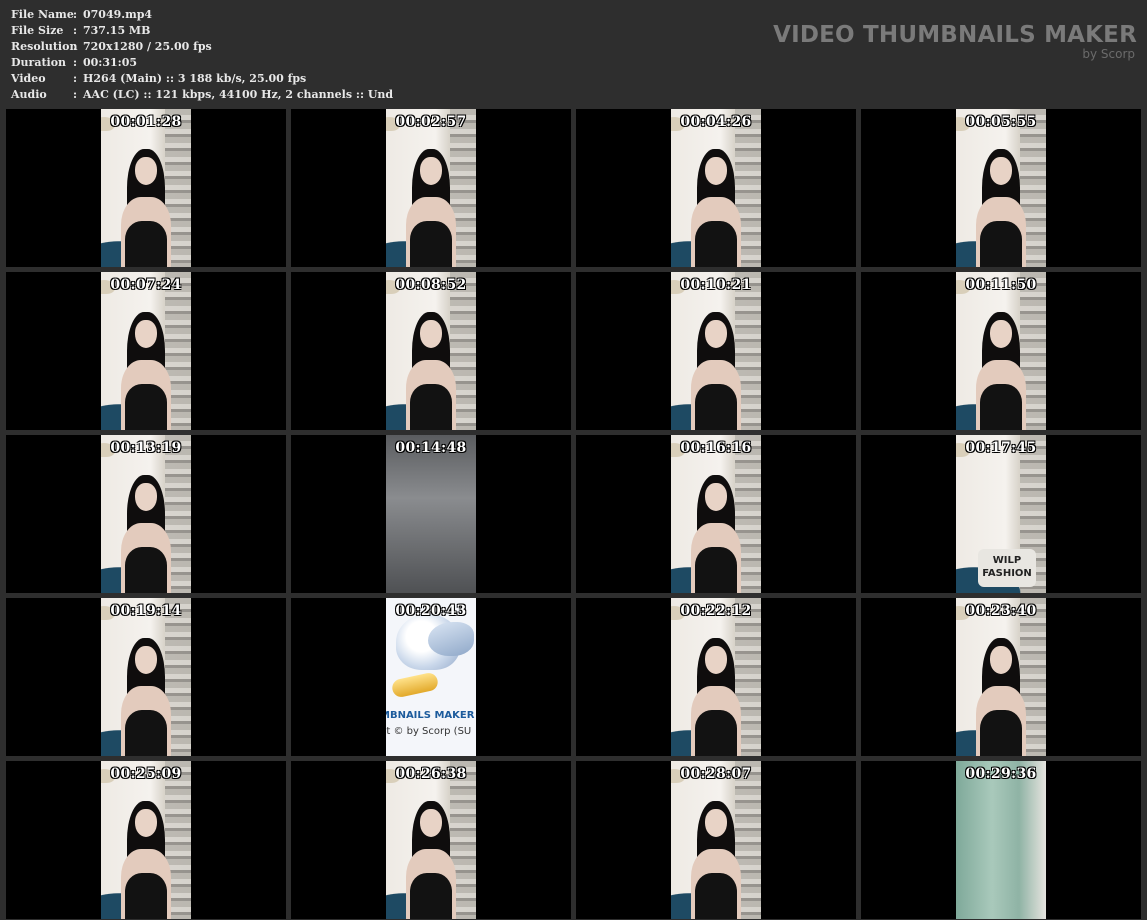  Describe the element at coordinates (1001, 611) in the screenshot. I see `timestamp: 00:23:40` at that location.